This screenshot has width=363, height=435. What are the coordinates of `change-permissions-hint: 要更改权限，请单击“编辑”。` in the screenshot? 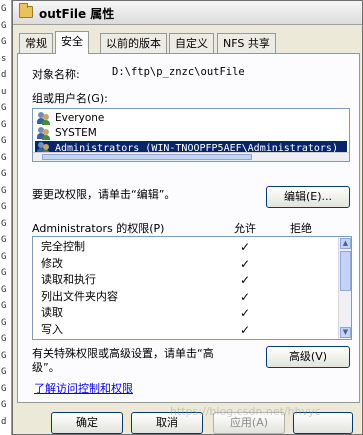 It's located at (104, 194).